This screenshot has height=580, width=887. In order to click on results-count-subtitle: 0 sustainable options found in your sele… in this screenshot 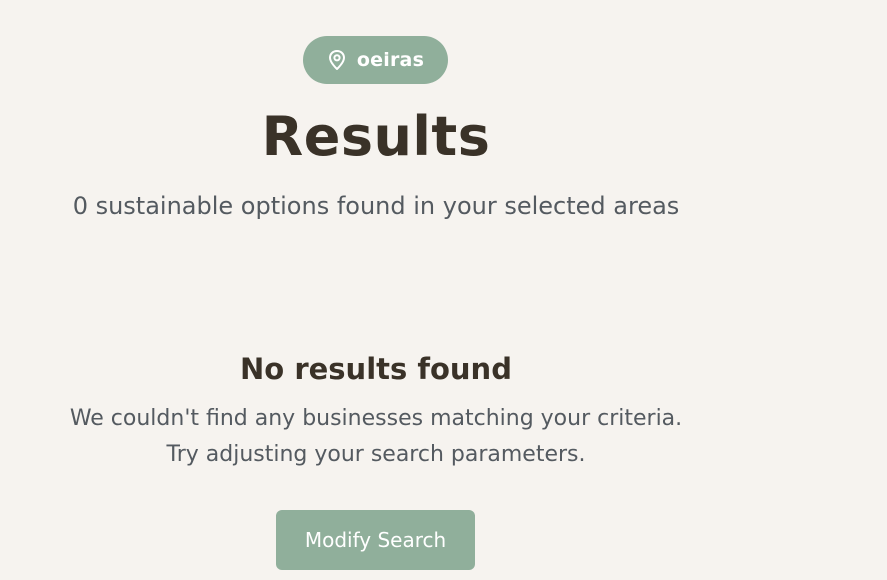, I will do `click(376, 206)`.